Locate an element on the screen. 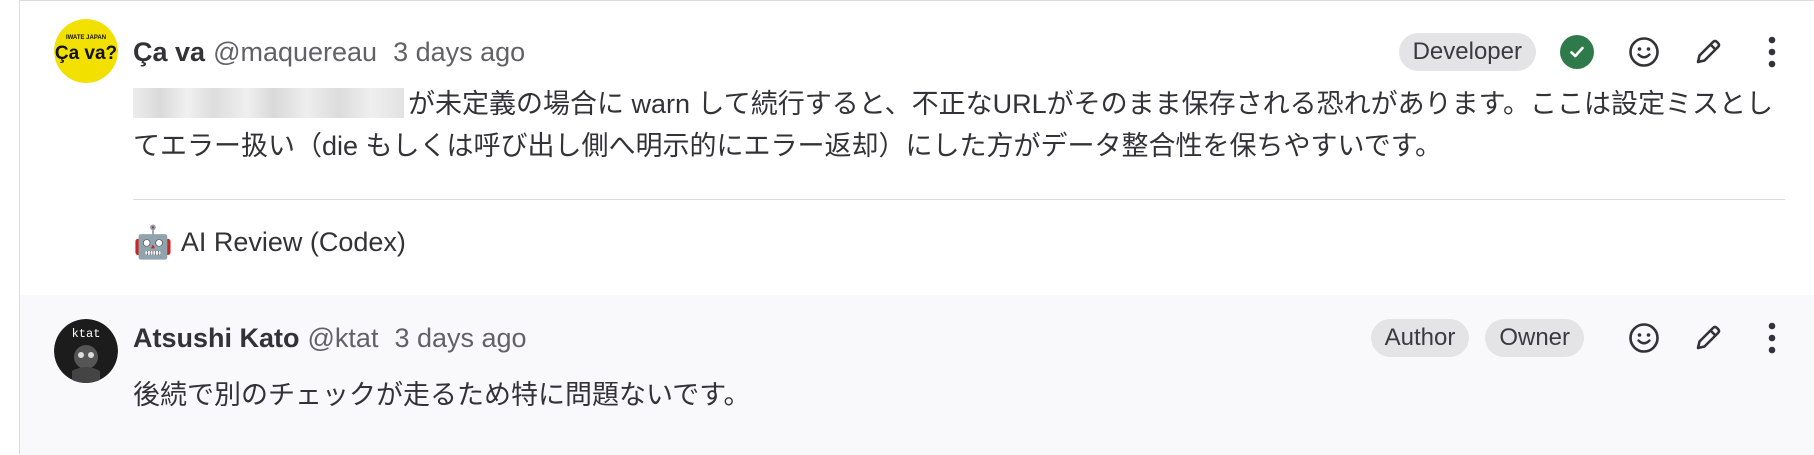  ai-review-label: AI Review (Codex) is located at coordinates (293, 241).